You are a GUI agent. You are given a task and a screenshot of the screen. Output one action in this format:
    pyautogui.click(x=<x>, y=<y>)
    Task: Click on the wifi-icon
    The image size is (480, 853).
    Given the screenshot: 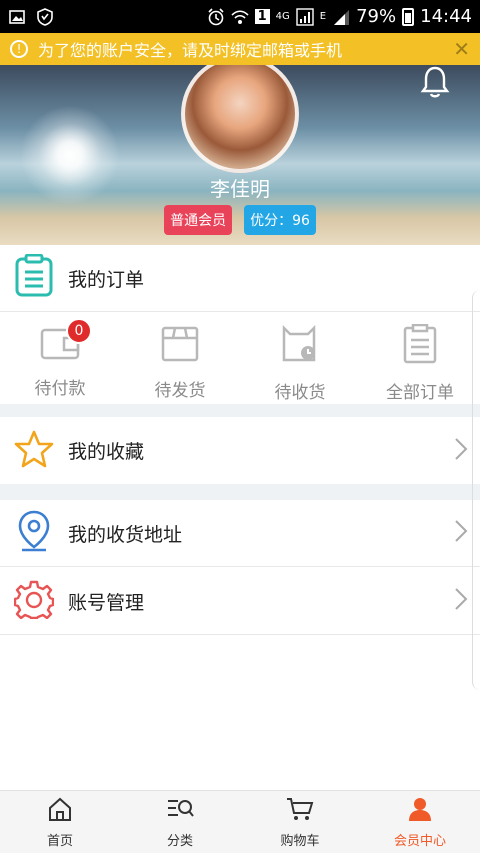 What is the action you would take?
    pyautogui.click(x=240, y=17)
    